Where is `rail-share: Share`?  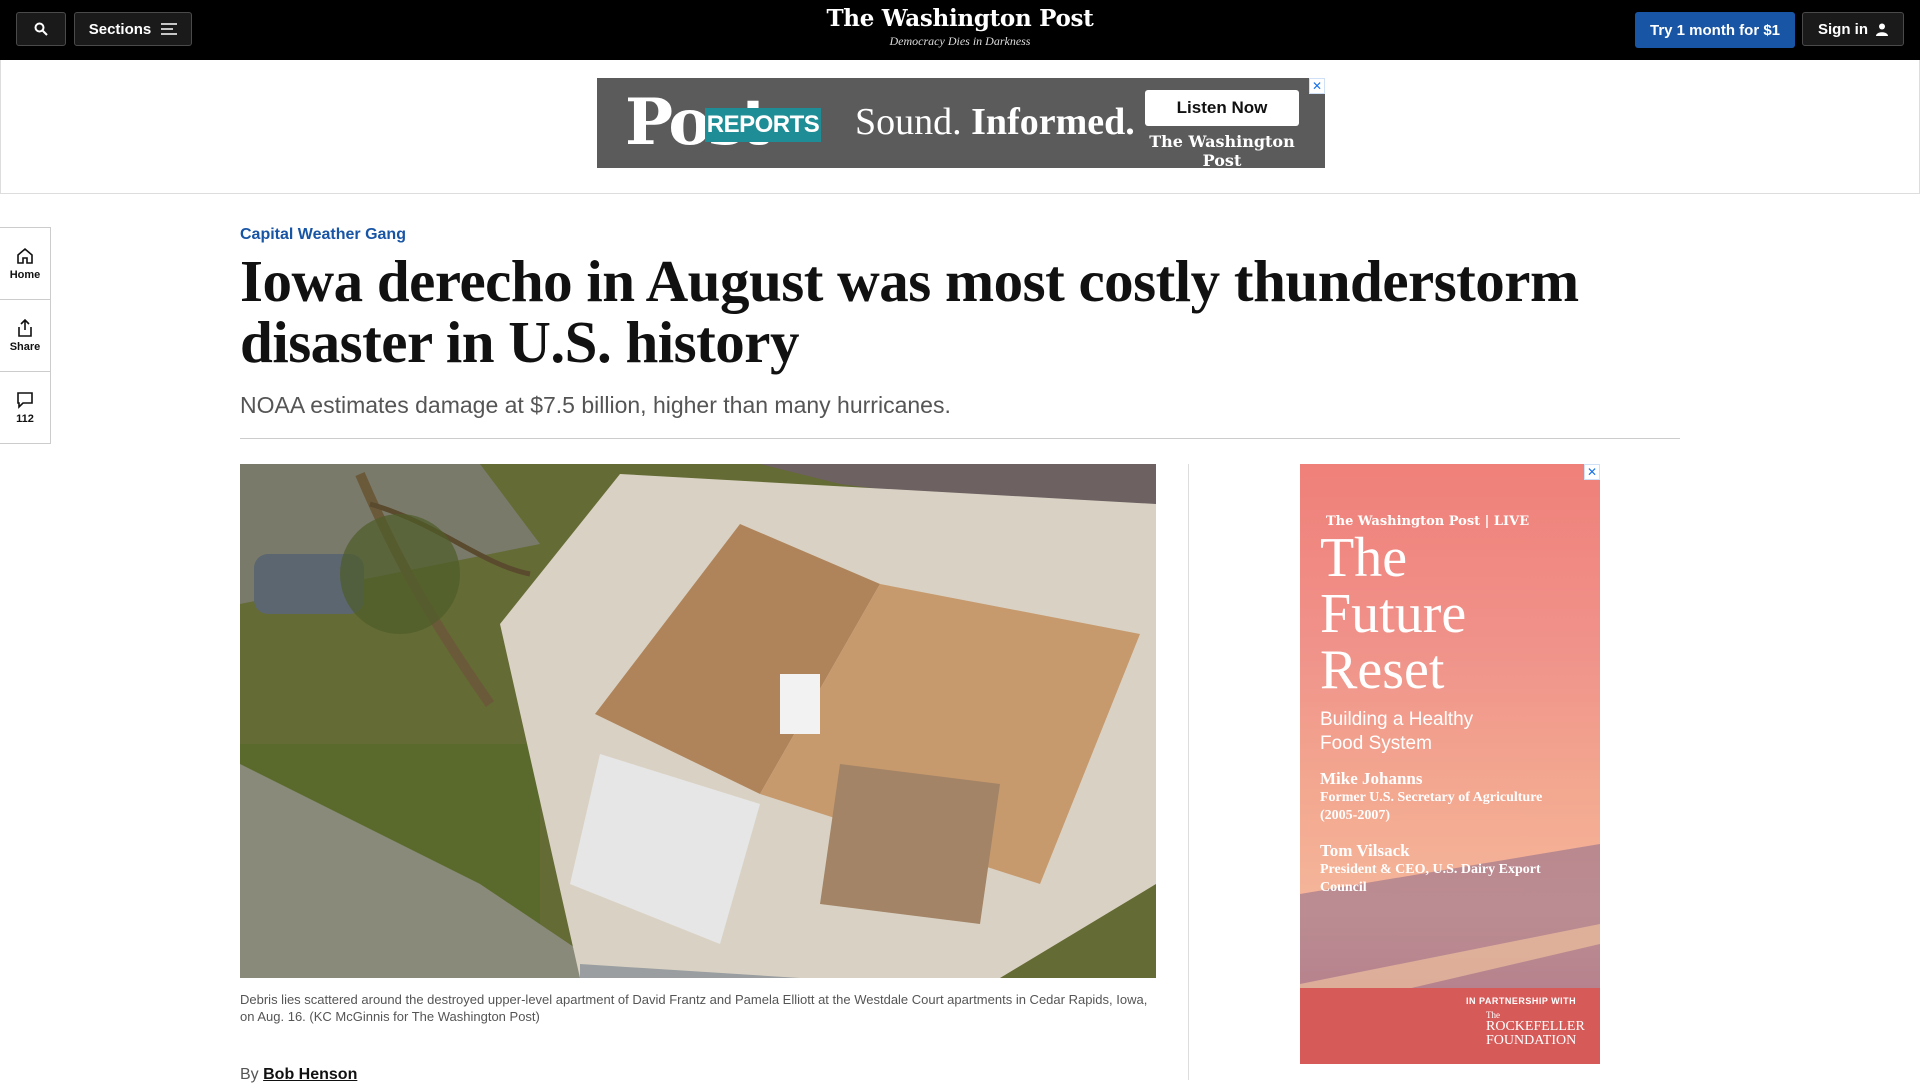 rail-share: Share is located at coordinates (25, 336).